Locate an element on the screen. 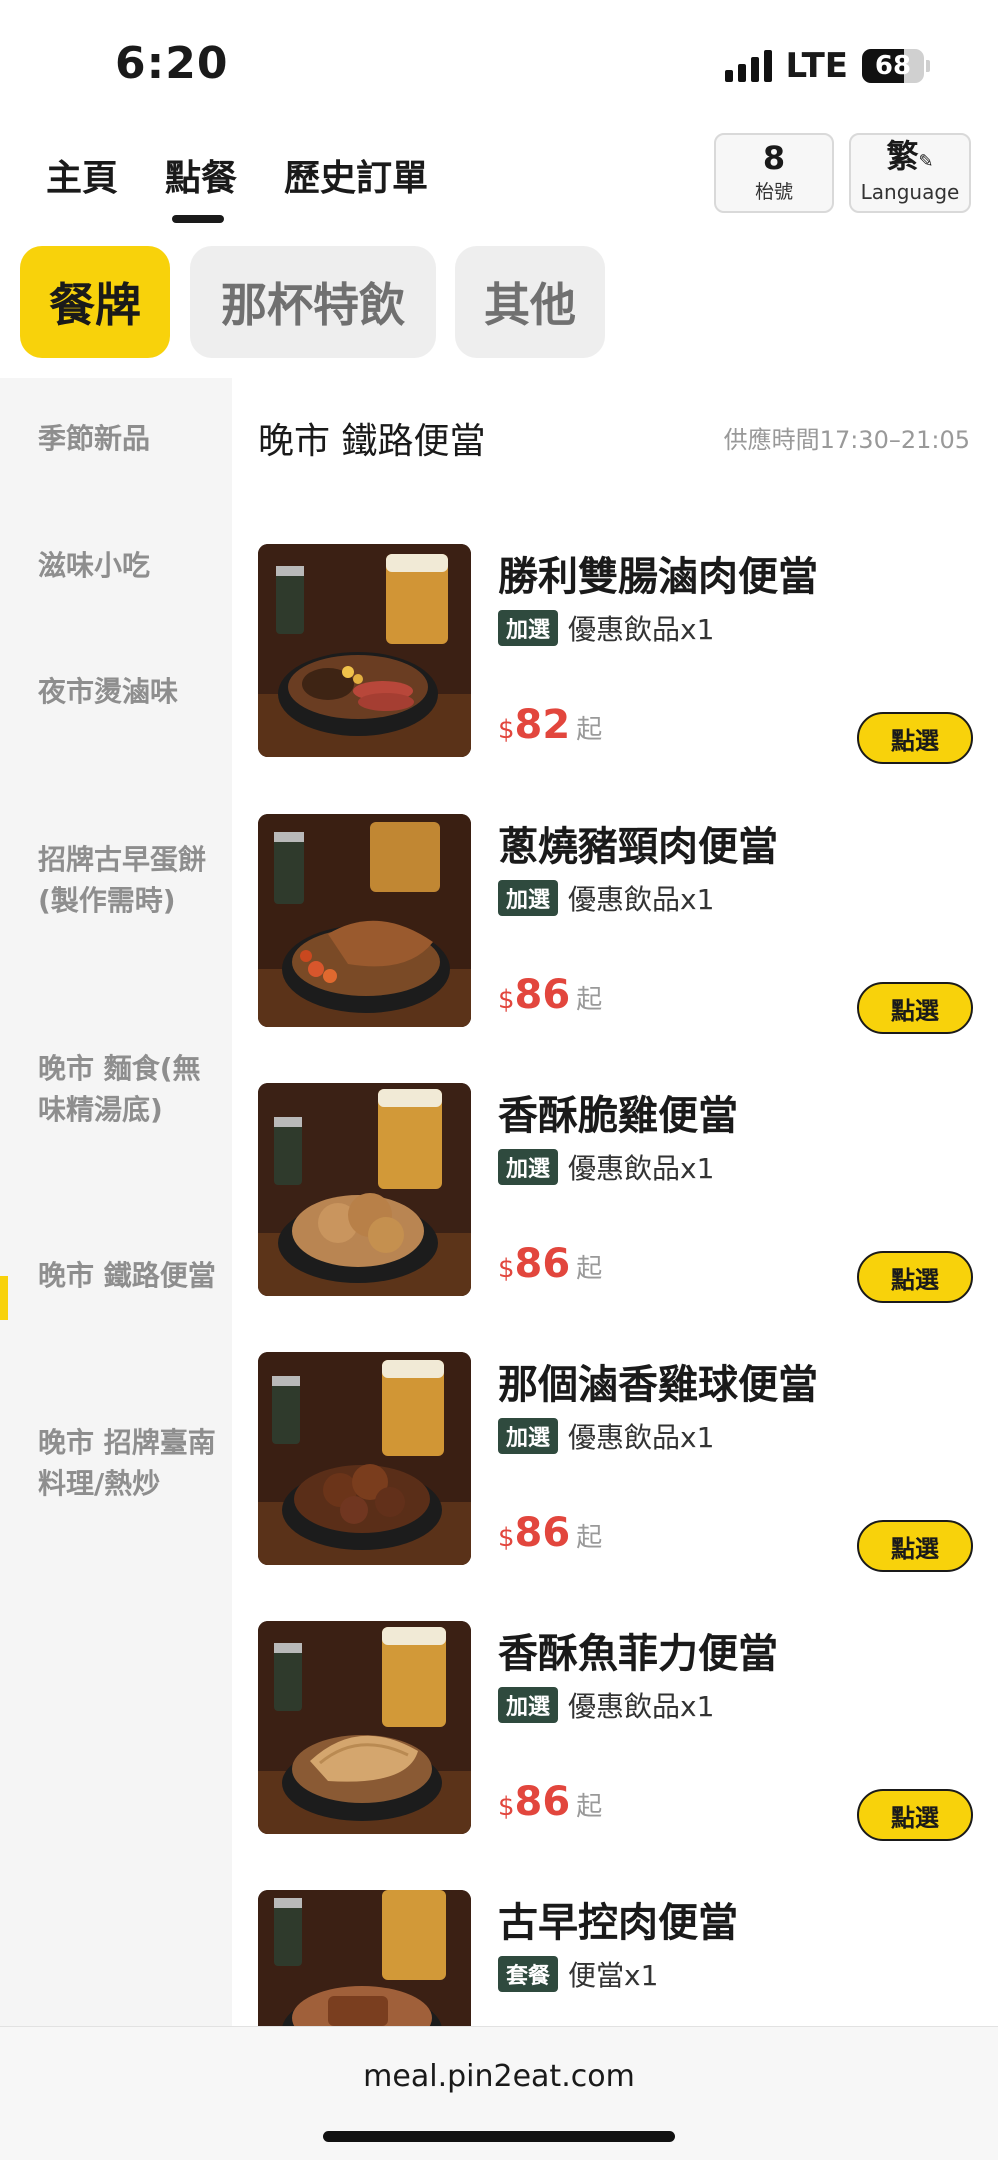 This screenshot has height=2160, width=998. category-drinks: 那杯特飲 is located at coordinates (313, 302).